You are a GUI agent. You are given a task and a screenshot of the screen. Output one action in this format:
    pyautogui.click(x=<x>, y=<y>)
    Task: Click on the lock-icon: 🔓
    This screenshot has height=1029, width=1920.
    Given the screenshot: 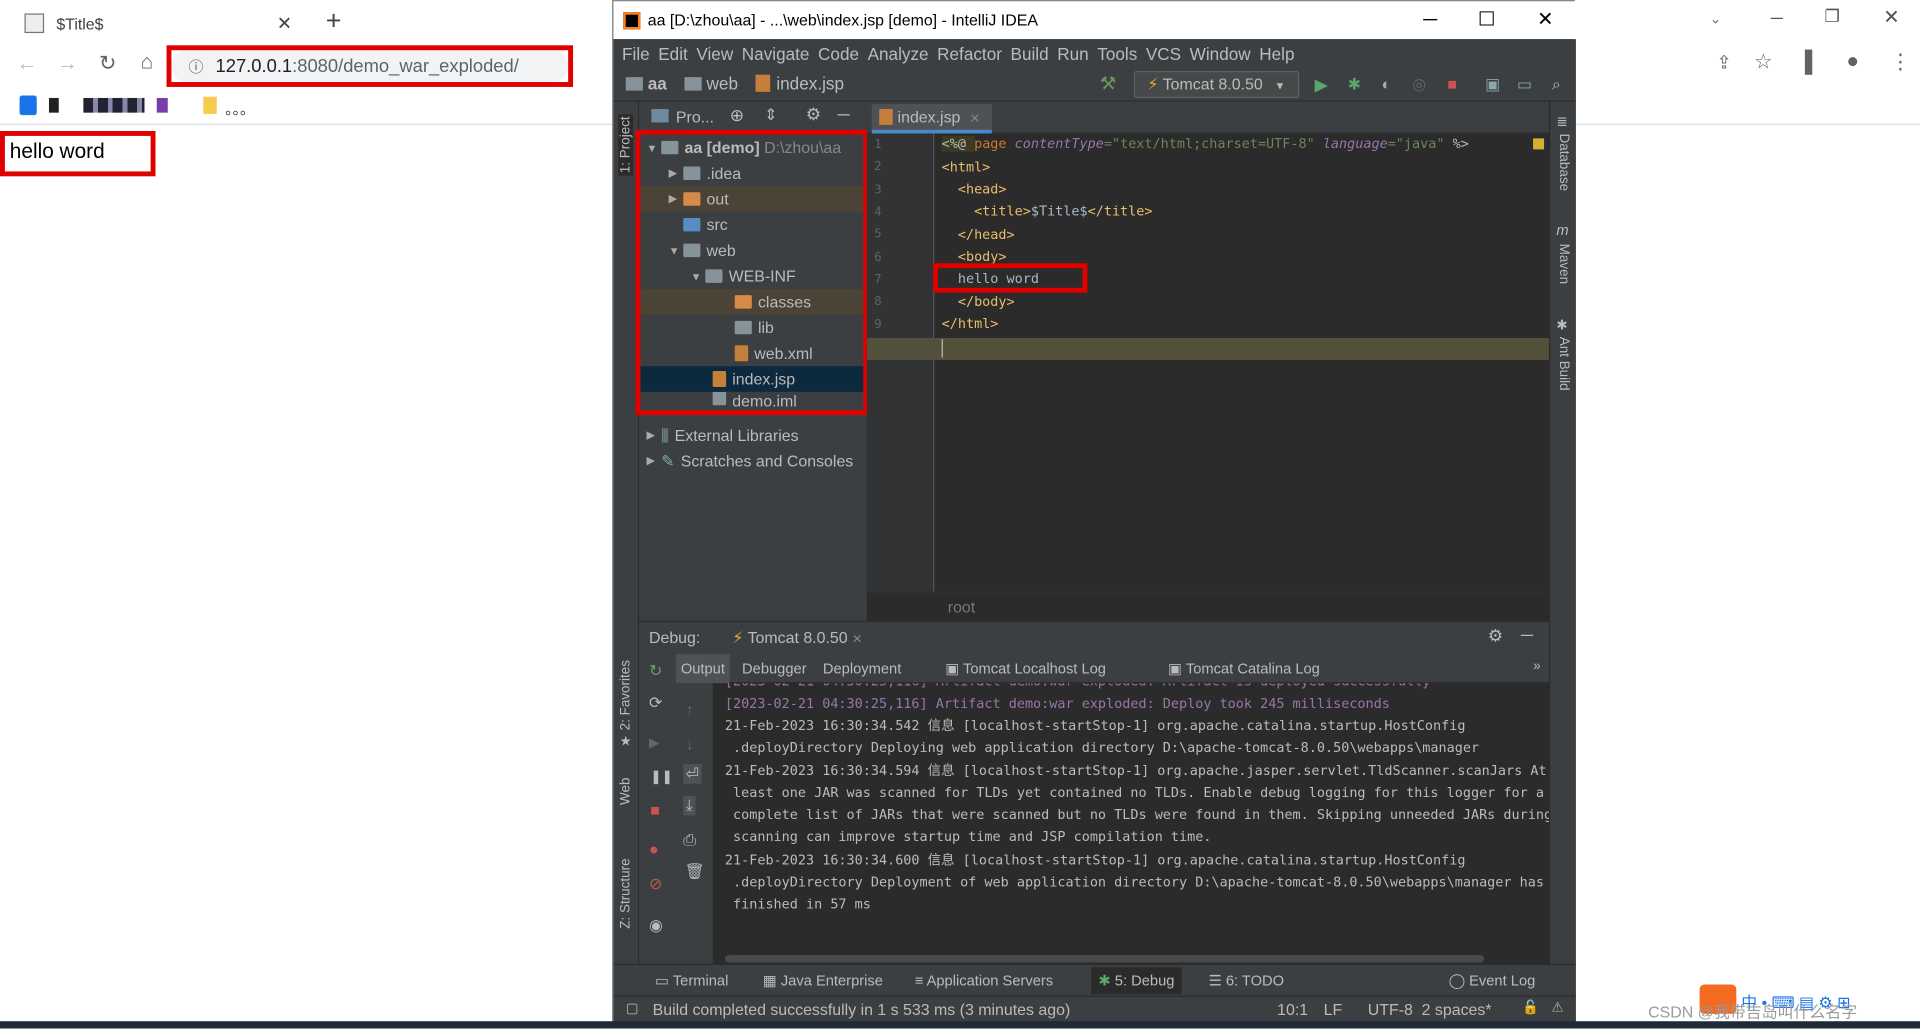 What is the action you would take?
    pyautogui.click(x=1530, y=1007)
    